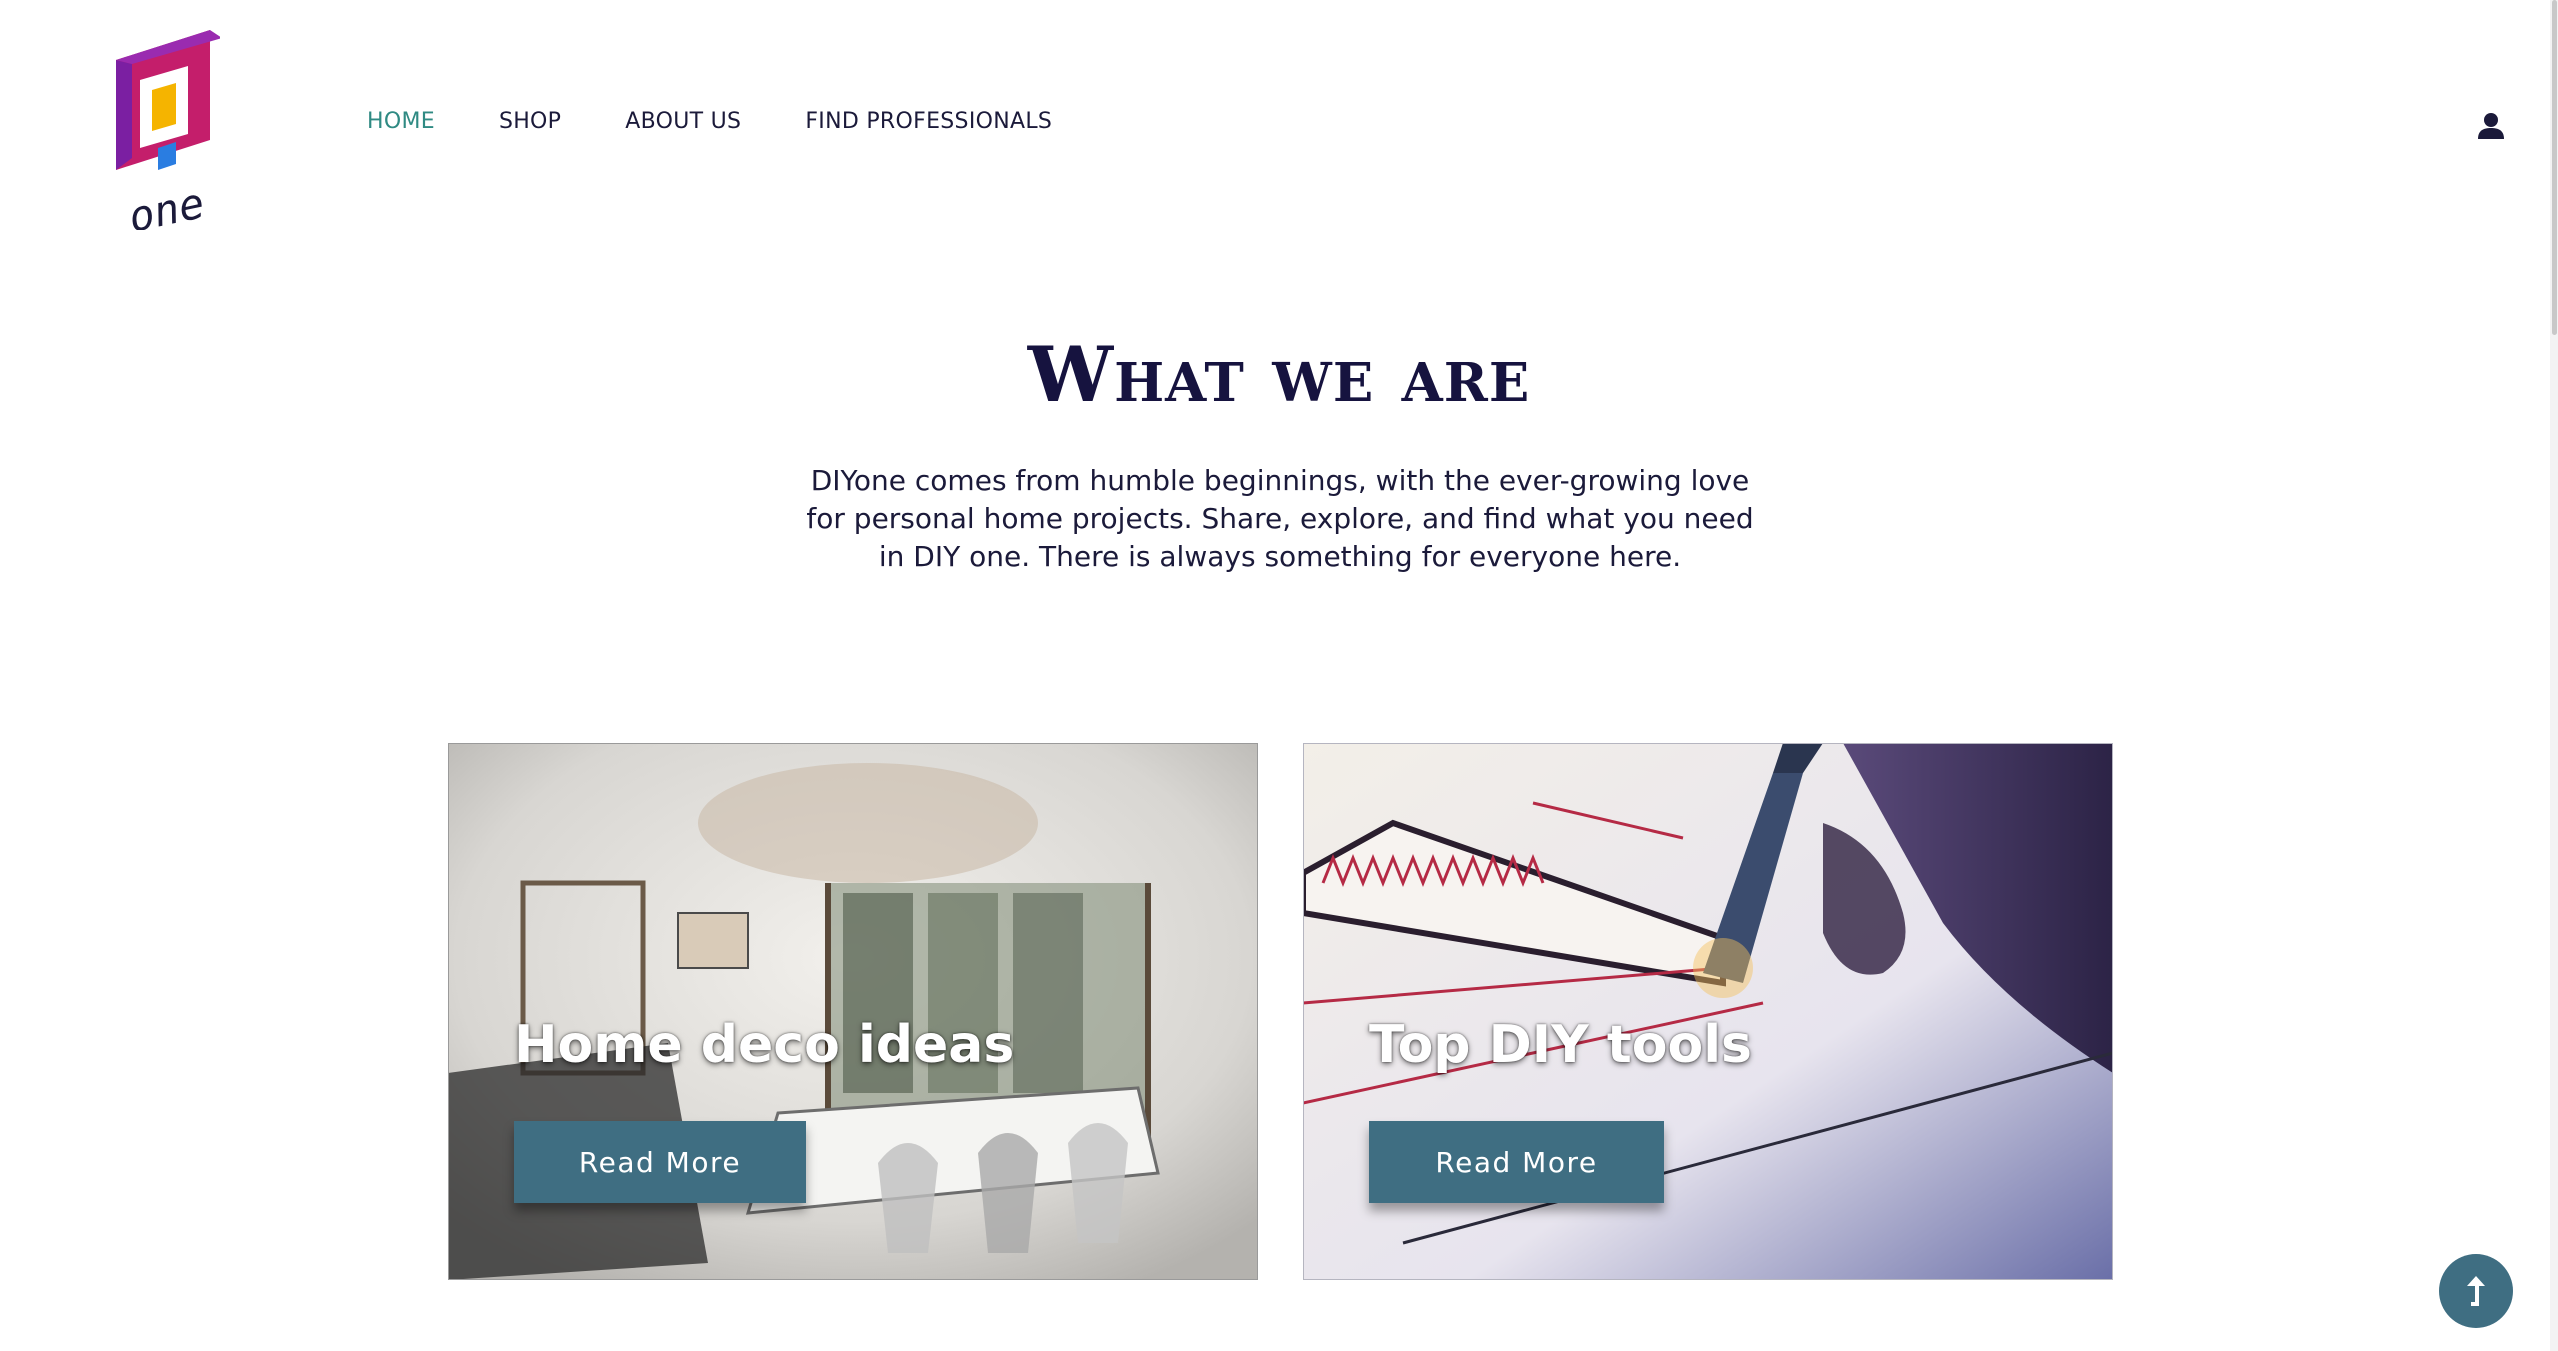 The width and height of the screenshot is (2558, 1351). What do you see at coordinates (1560, 1045) in the screenshot?
I see `card-title: Top DIY tools` at bounding box center [1560, 1045].